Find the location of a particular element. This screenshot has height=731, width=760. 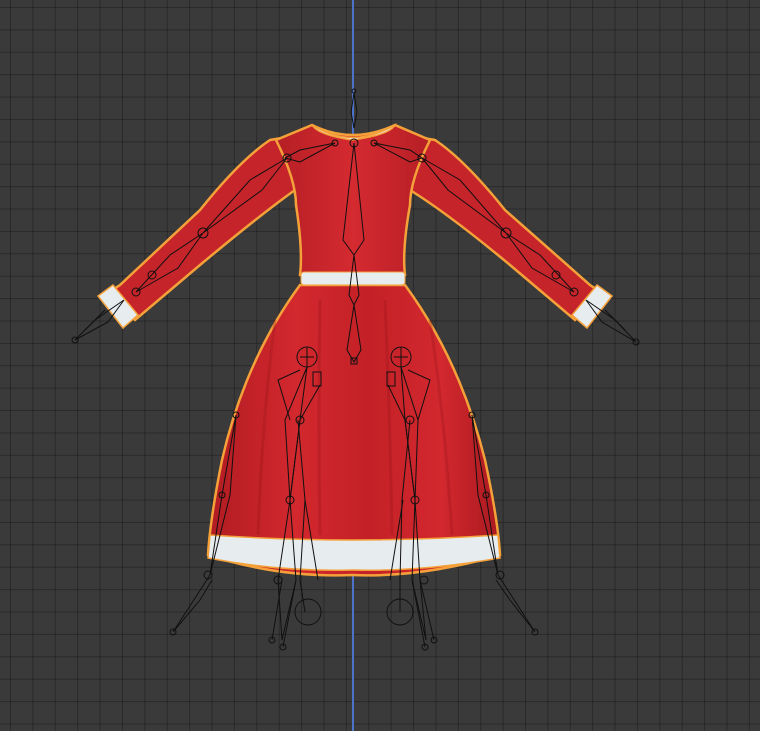

bone-neck-joint is located at coordinates (354, 91).